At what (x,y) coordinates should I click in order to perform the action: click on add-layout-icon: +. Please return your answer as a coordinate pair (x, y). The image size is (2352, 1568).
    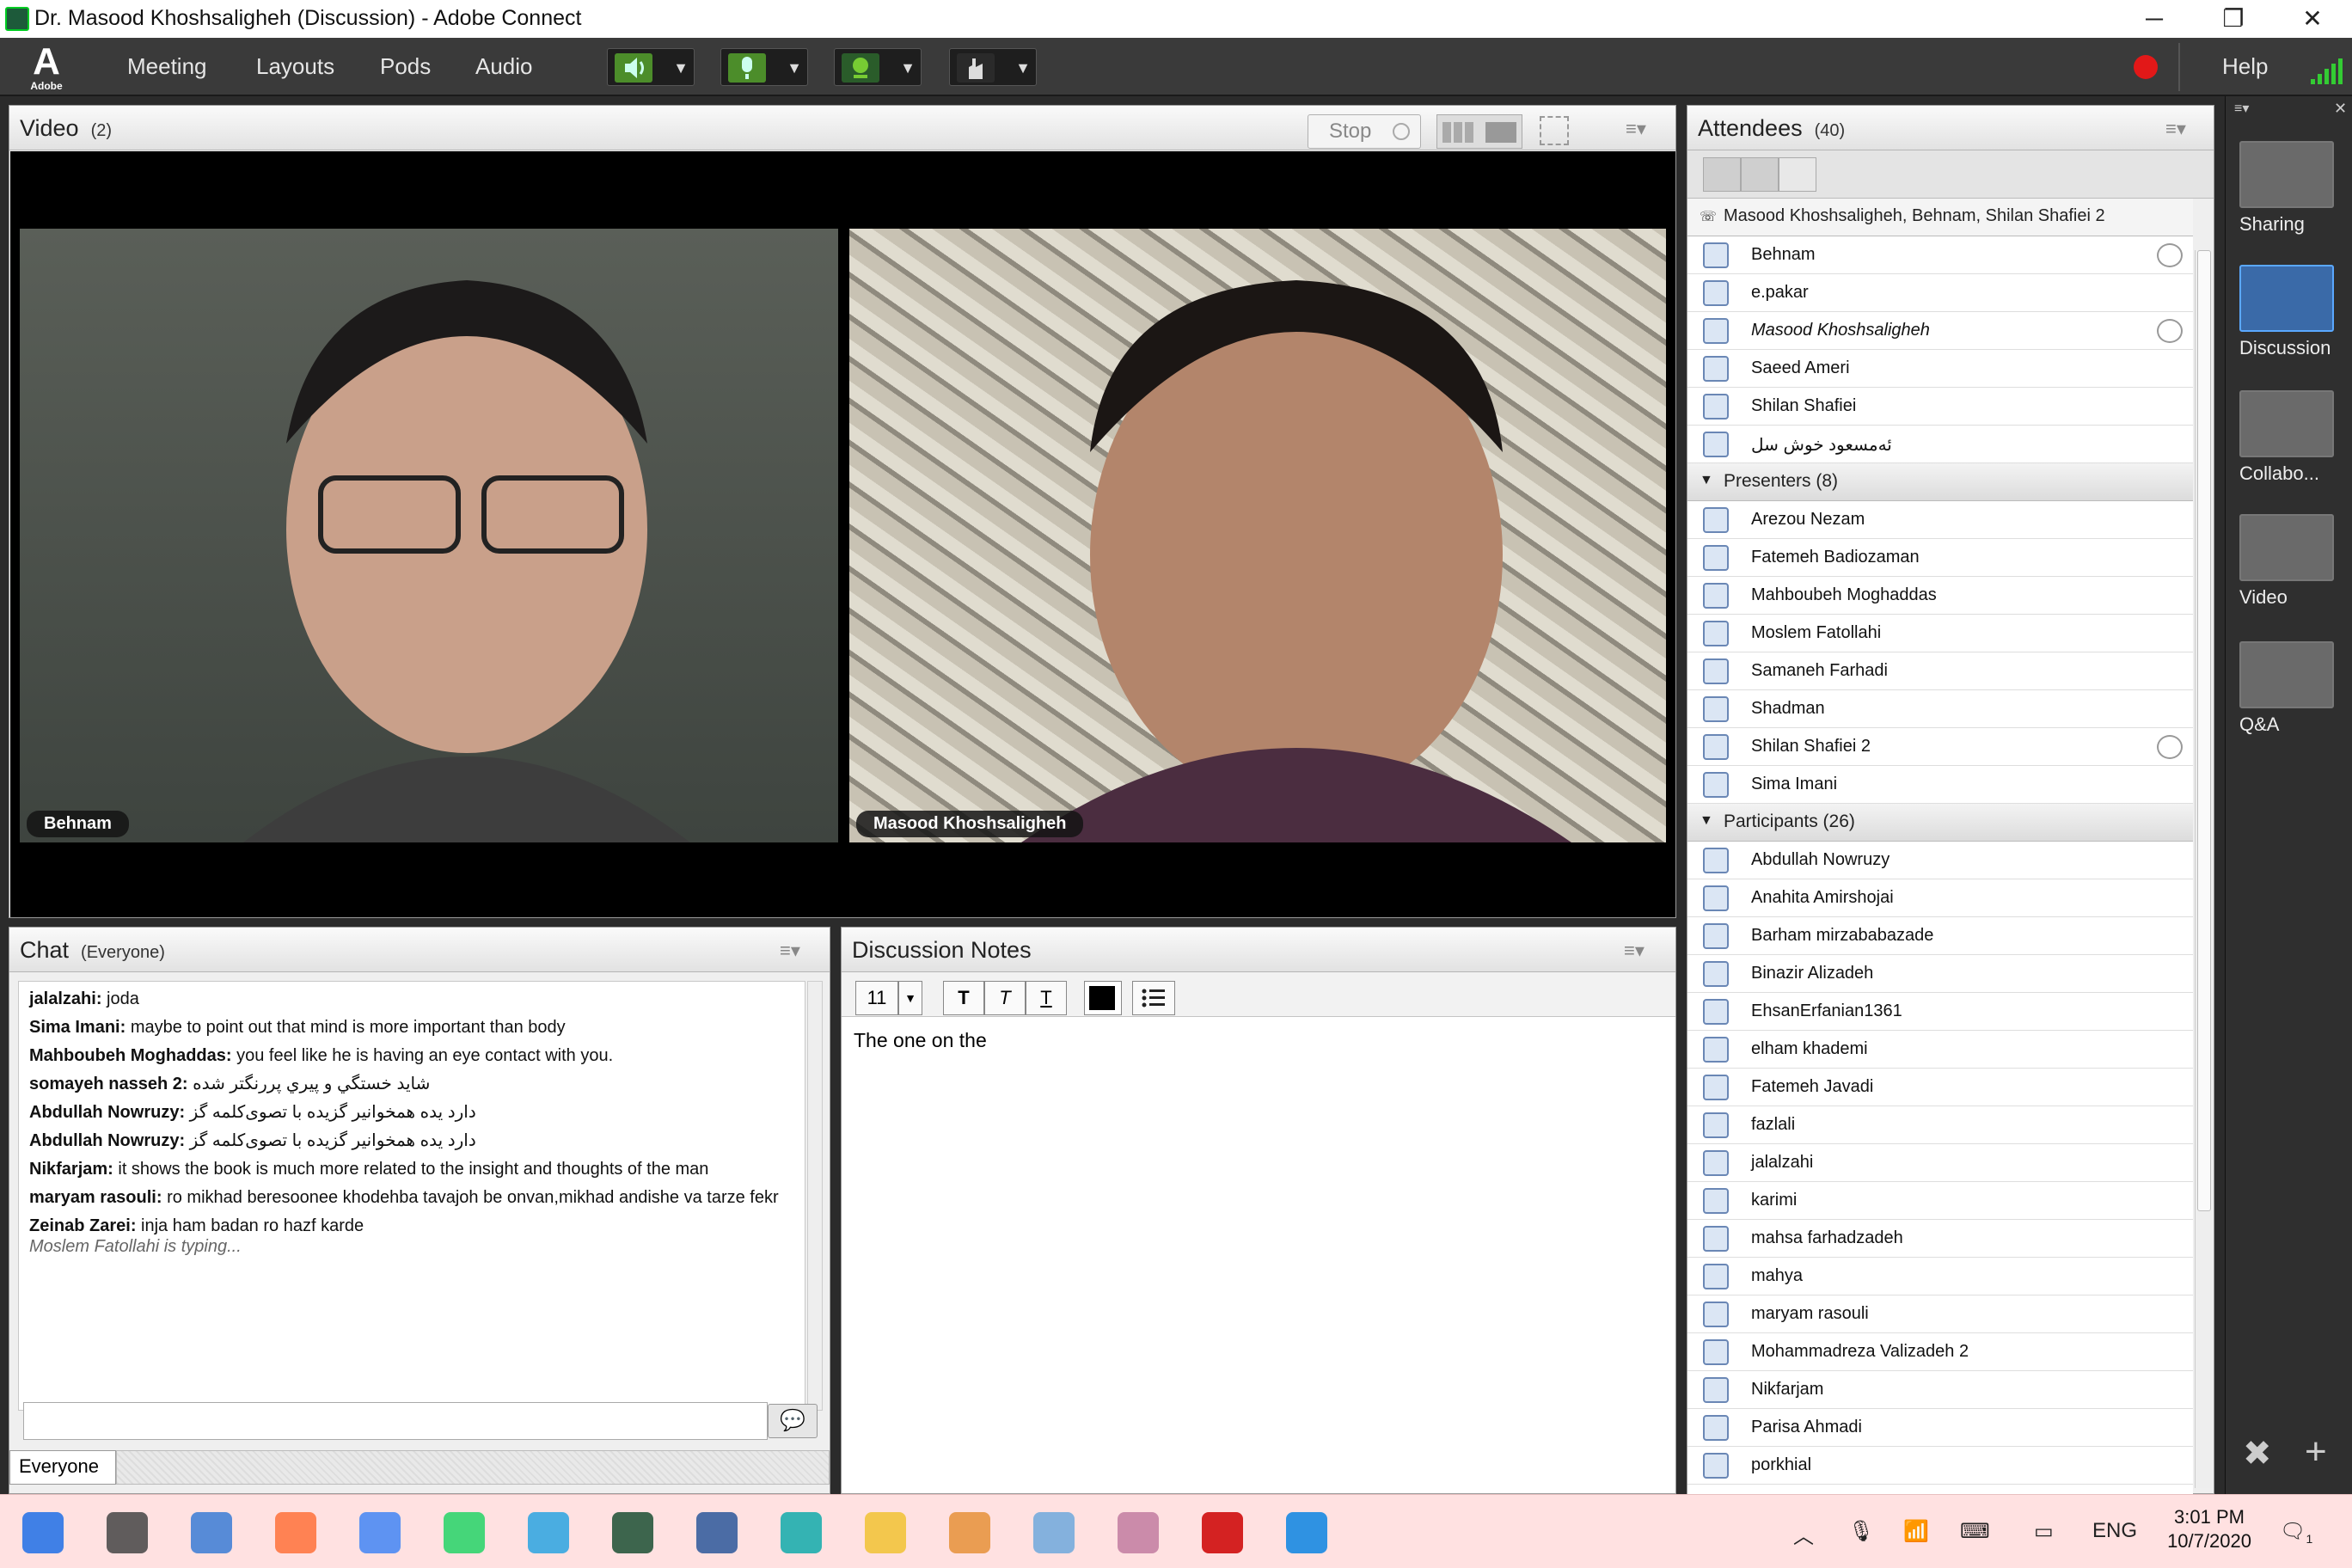
    Looking at the image, I should click on (2316, 1451).